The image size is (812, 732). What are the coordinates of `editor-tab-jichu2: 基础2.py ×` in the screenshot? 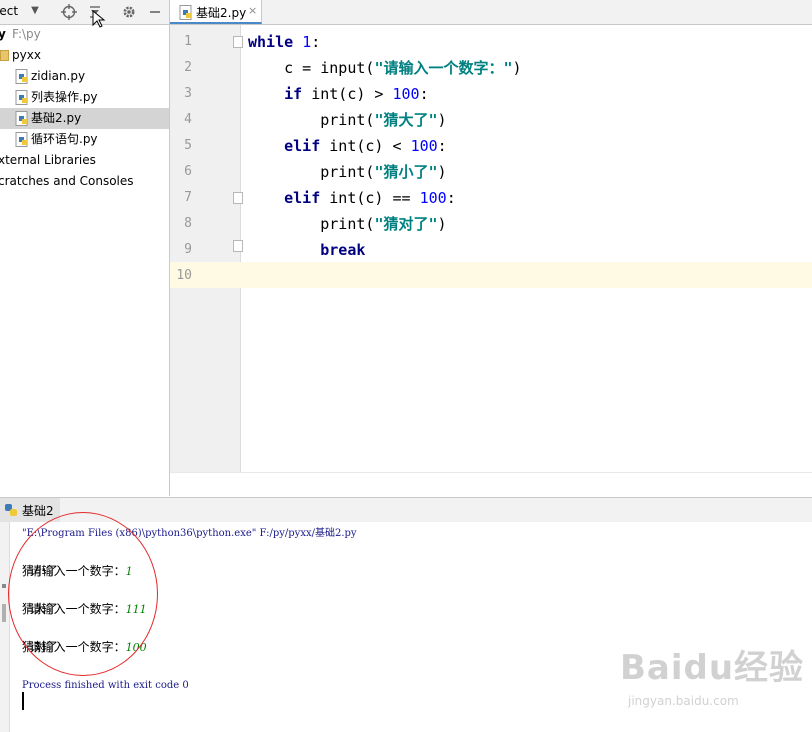 It's located at (216, 12).